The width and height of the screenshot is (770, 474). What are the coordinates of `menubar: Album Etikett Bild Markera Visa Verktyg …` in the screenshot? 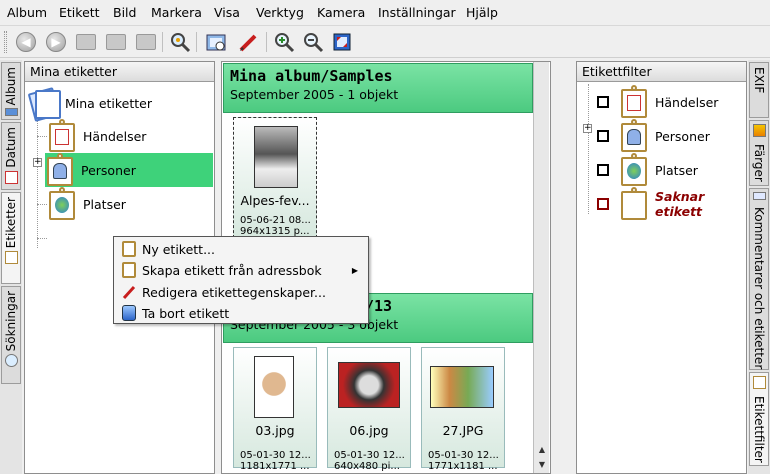 It's located at (385, 13).